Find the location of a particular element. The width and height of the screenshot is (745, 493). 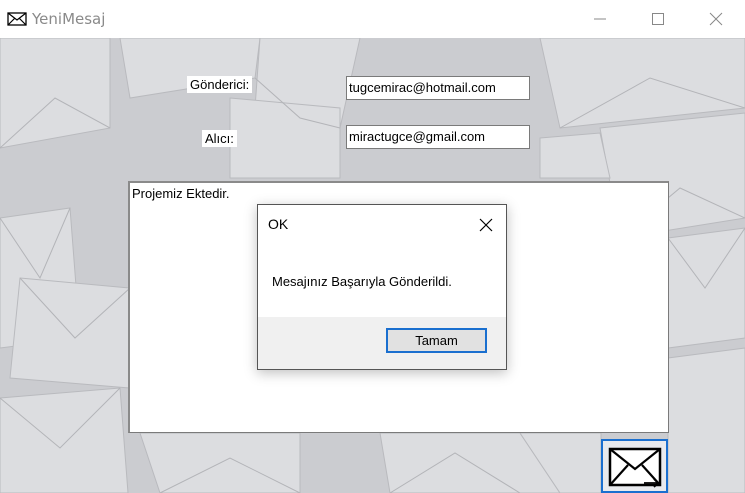

minimize-button is located at coordinates (600, 19).